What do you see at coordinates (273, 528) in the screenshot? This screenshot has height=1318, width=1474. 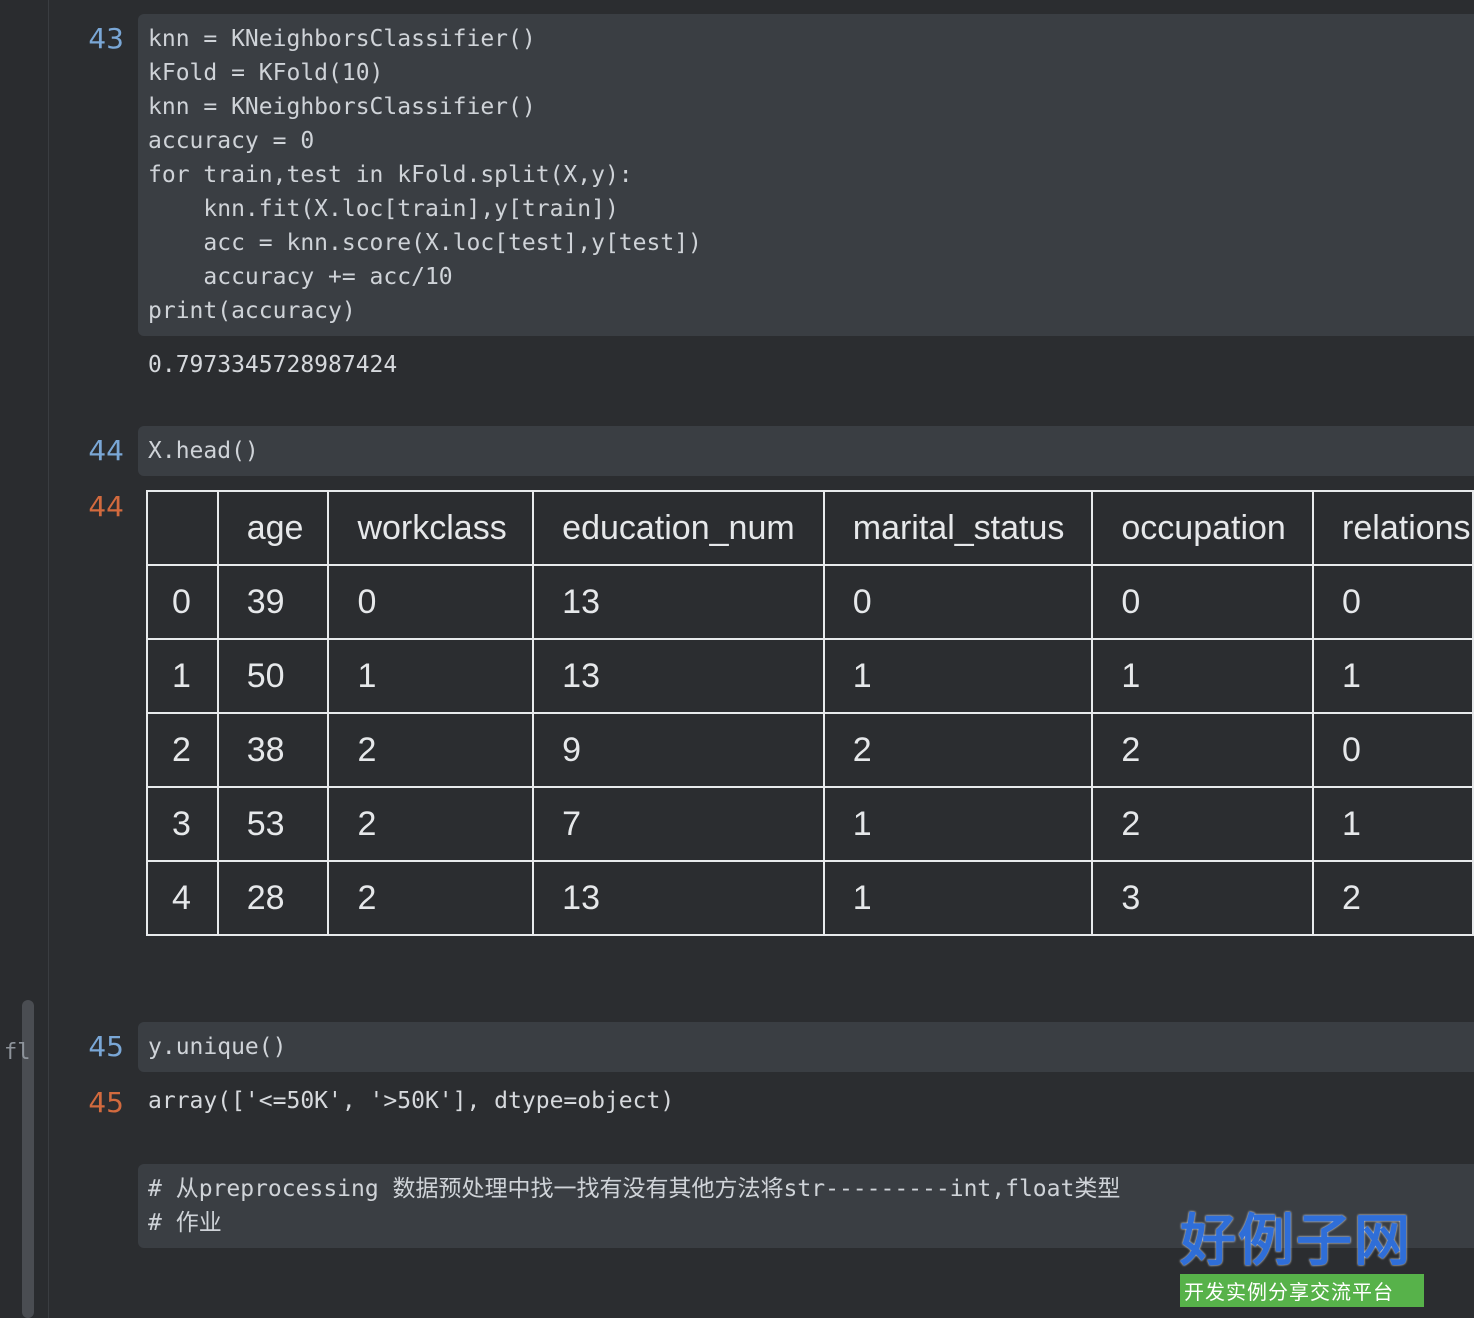 I see `header-age: age` at bounding box center [273, 528].